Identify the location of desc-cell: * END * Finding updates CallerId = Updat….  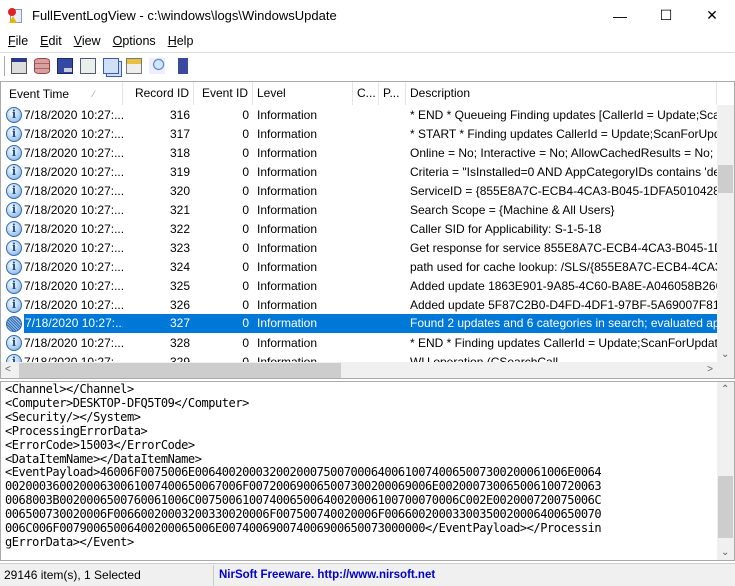
(563, 342).